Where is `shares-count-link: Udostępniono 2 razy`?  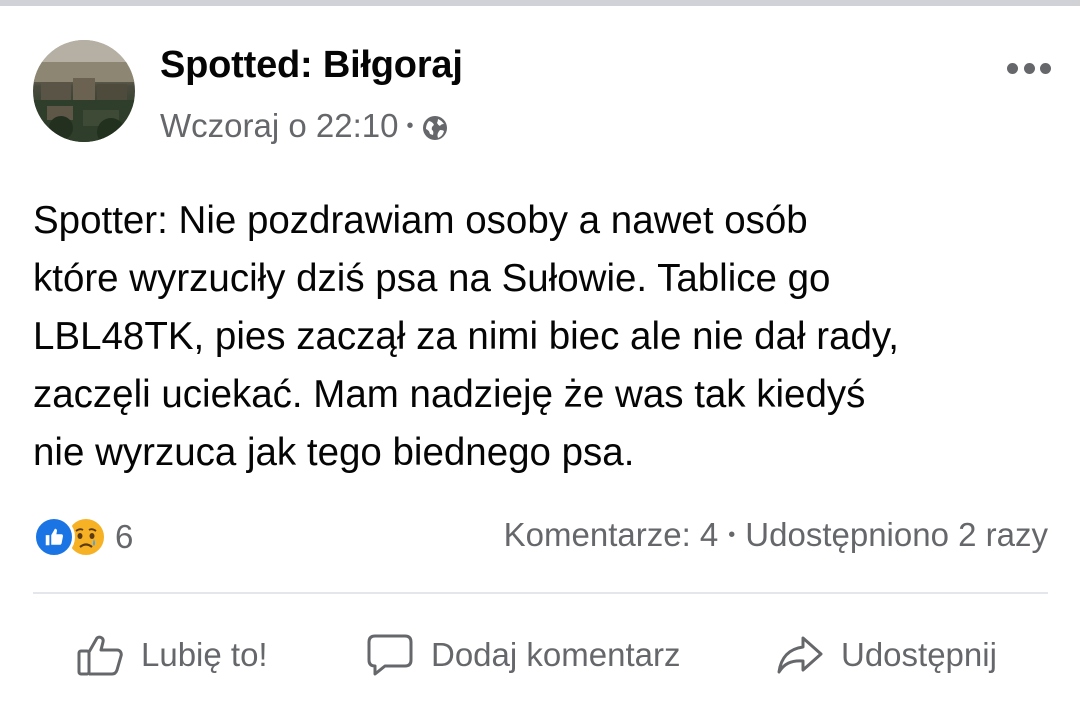
shares-count-link: Udostępniono 2 razy is located at coordinates (896, 535).